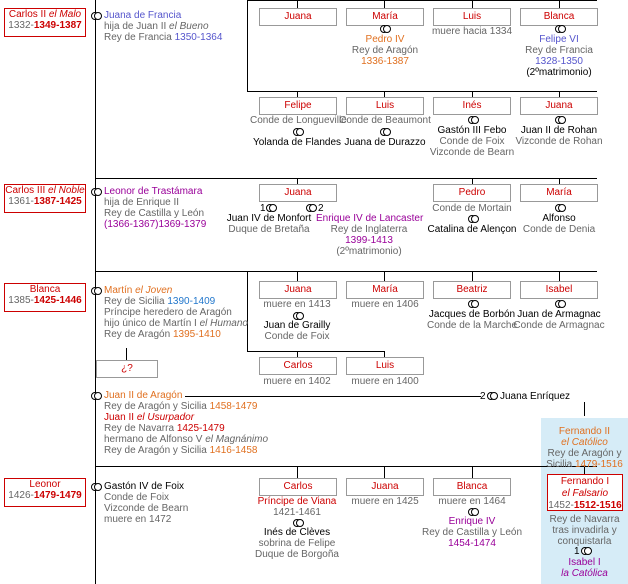  What do you see at coordinates (369, 218) in the screenshot?
I see `spouse-name: Enrique IV de Lancaster` at bounding box center [369, 218].